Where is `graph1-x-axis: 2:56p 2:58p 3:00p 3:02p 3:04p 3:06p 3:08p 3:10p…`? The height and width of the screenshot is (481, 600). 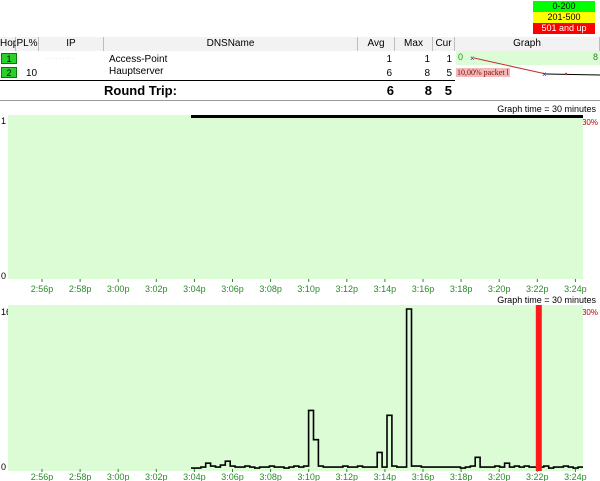
graph1-x-axis: 2:56p 2:58p 3:00p 3:02p 3:04p 3:06p 3:08p 3:10p… is located at coordinates (309, 286).